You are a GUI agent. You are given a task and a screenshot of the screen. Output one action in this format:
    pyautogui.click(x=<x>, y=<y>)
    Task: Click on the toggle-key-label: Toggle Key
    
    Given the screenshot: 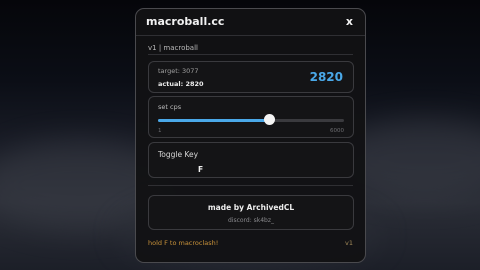 What is the action you would take?
    pyautogui.click(x=178, y=154)
    